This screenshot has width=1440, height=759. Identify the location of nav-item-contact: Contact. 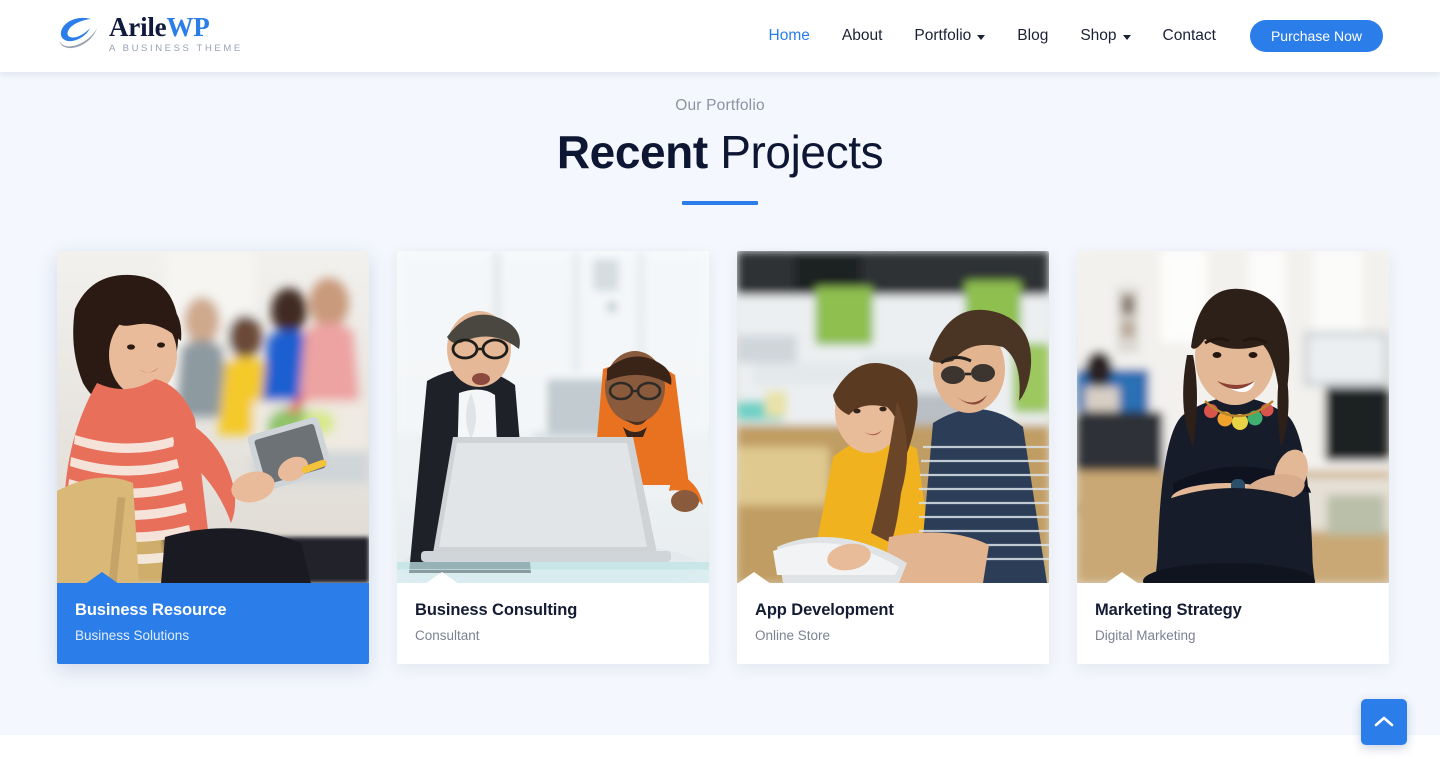
(1189, 36).